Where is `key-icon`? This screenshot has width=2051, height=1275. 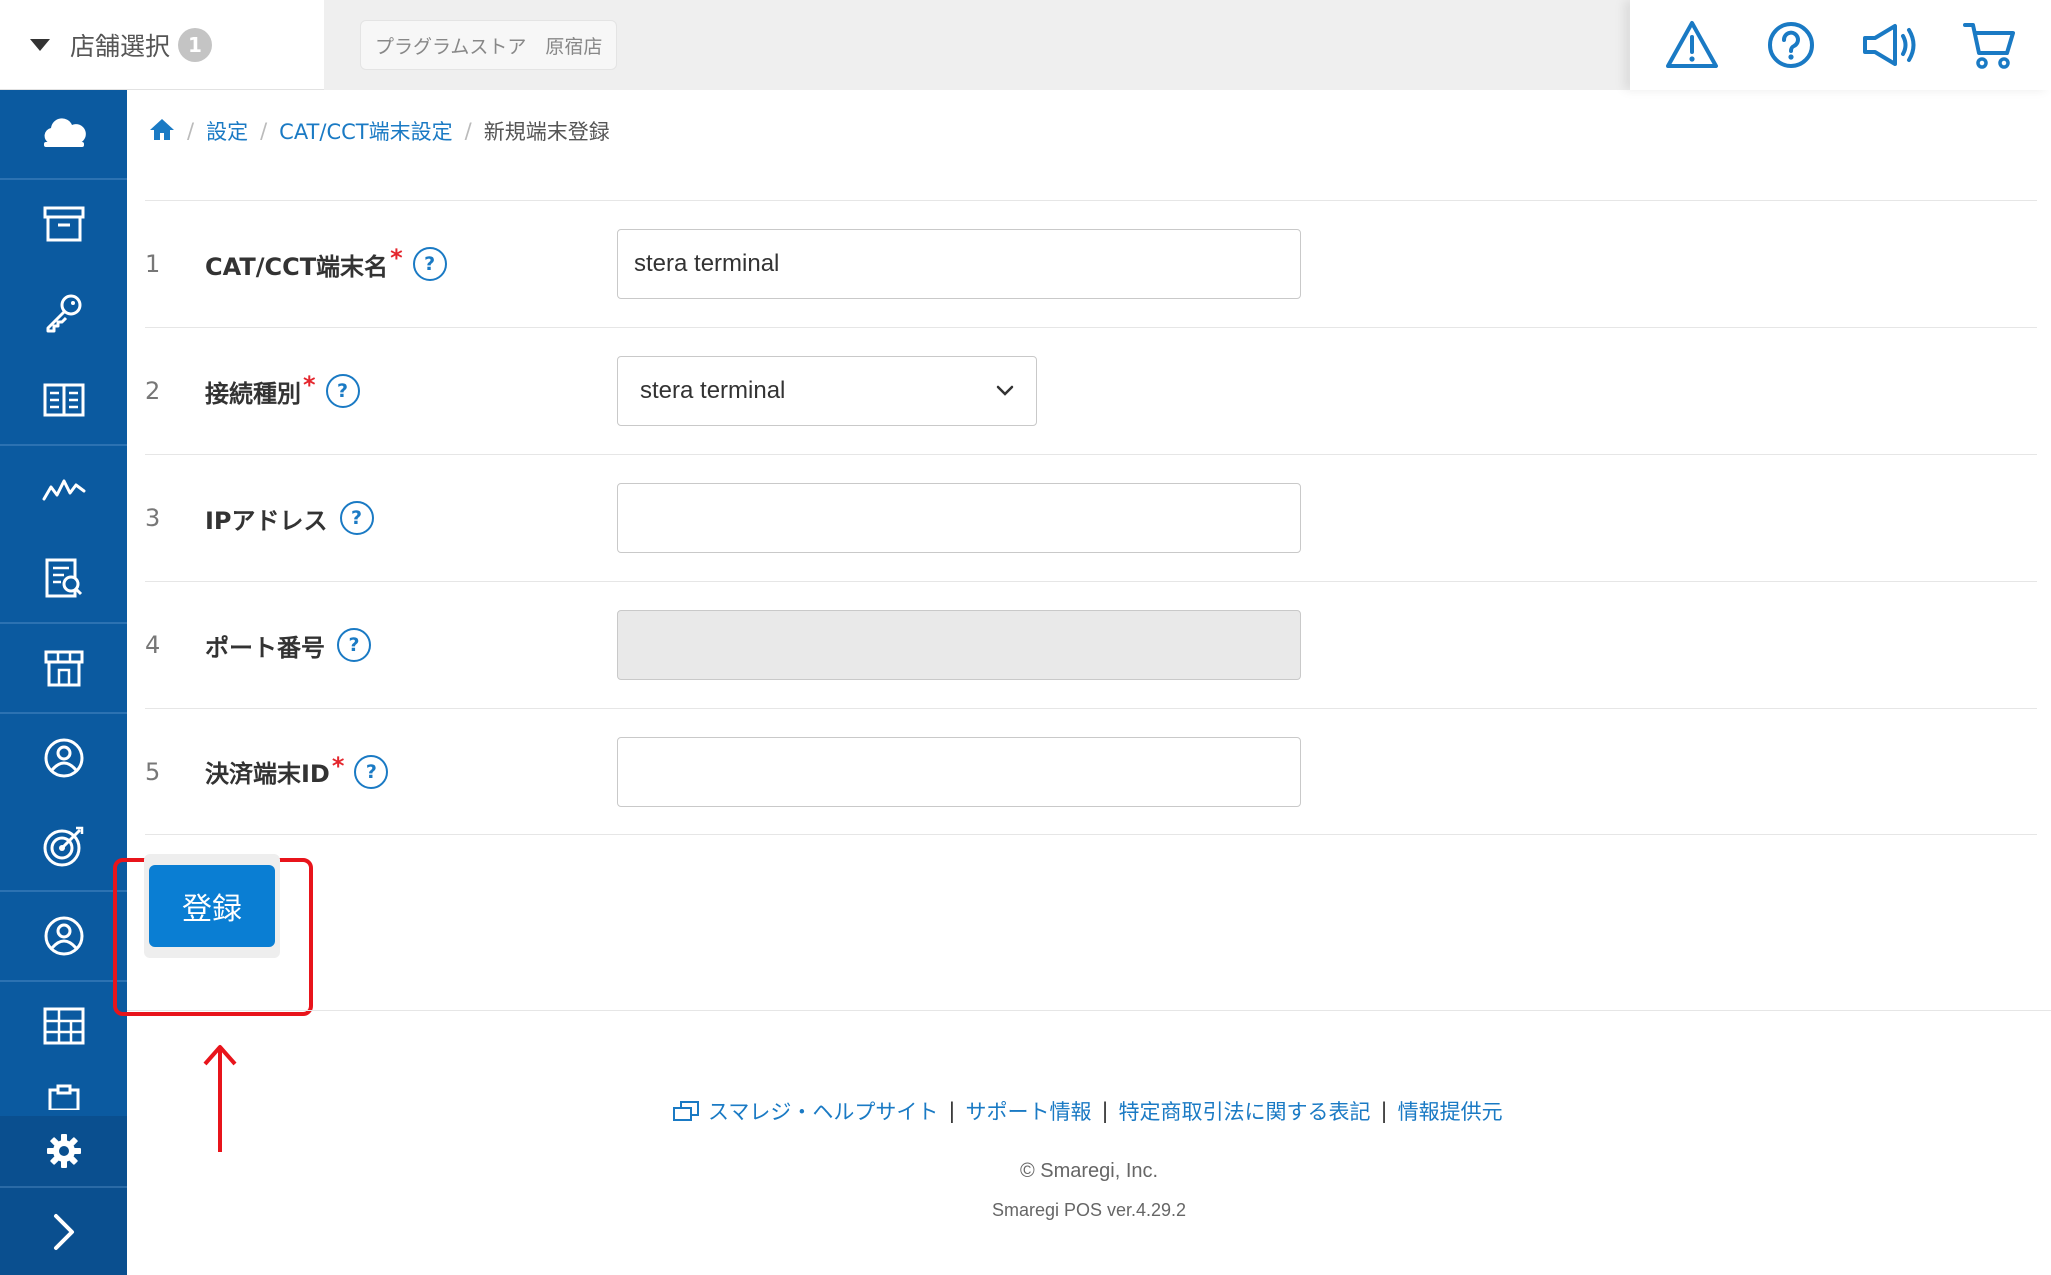
key-icon is located at coordinates (63, 313).